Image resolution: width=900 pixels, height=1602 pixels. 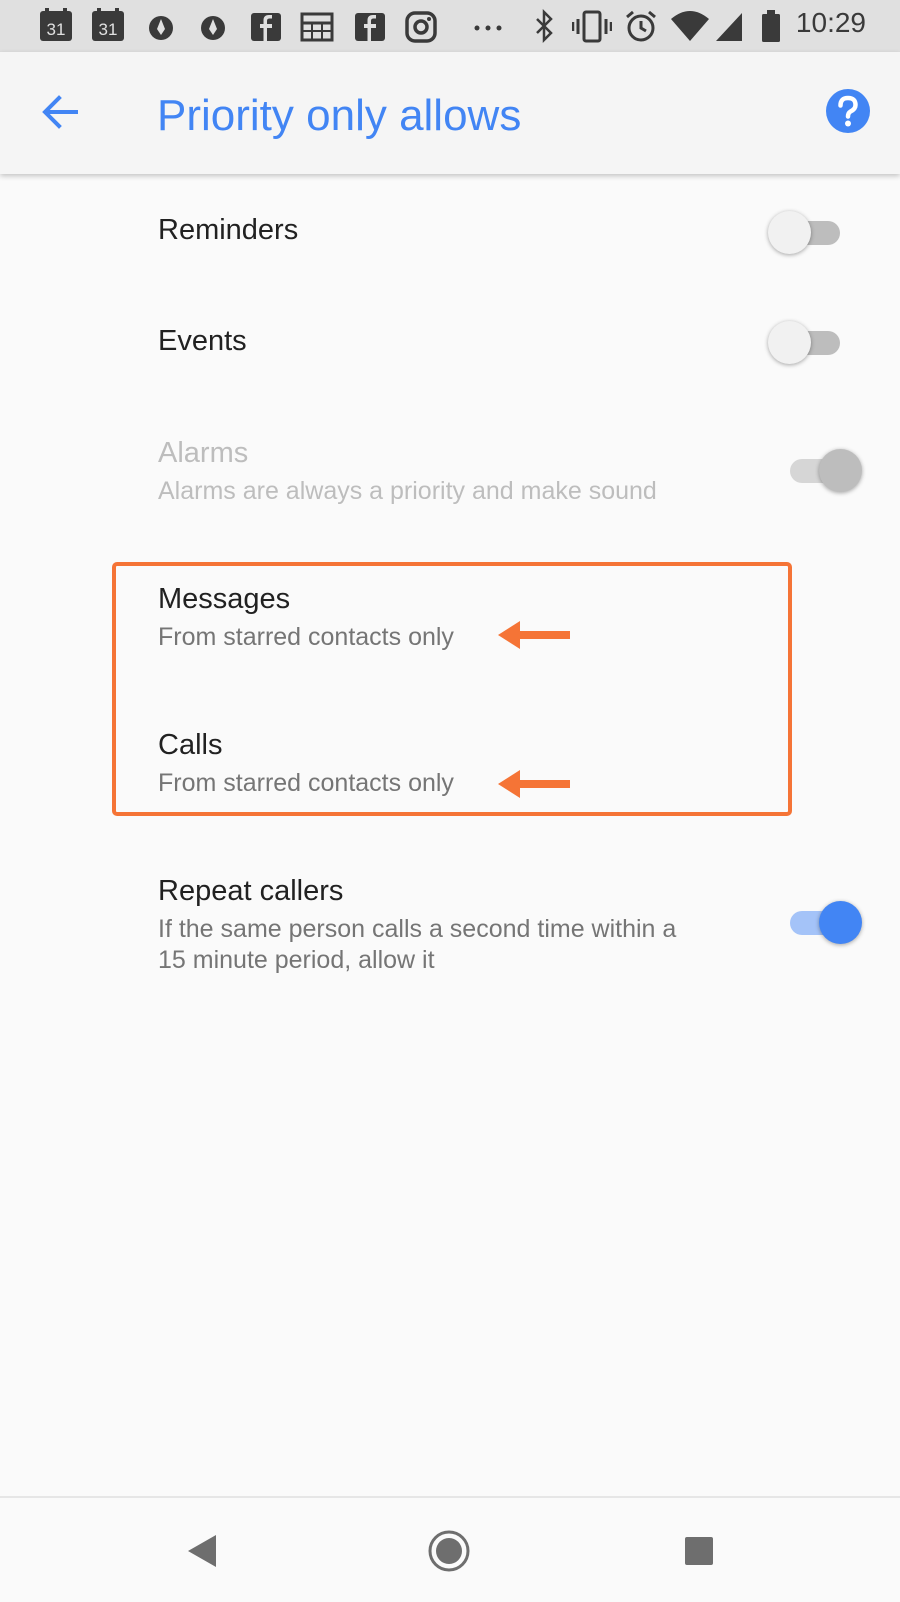 What do you see at coordinates (317, 27) in the screenshot?
I see `sheets-icon` at bounding box center [317, 27].